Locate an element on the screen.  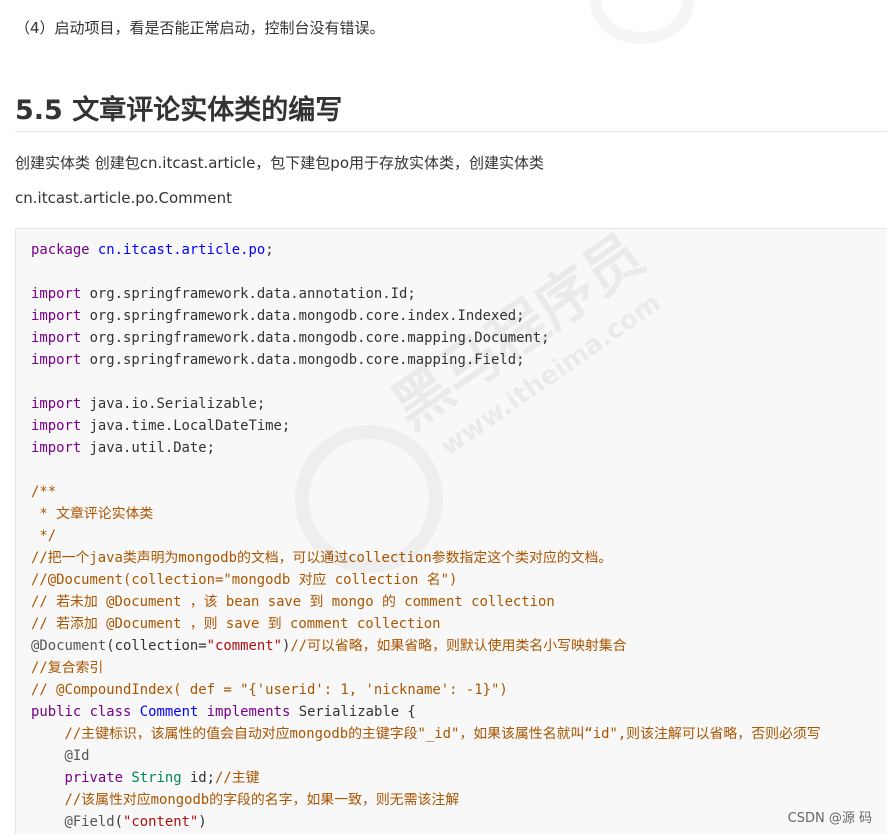
code-field-name: id is located at coordinates (198, 778).